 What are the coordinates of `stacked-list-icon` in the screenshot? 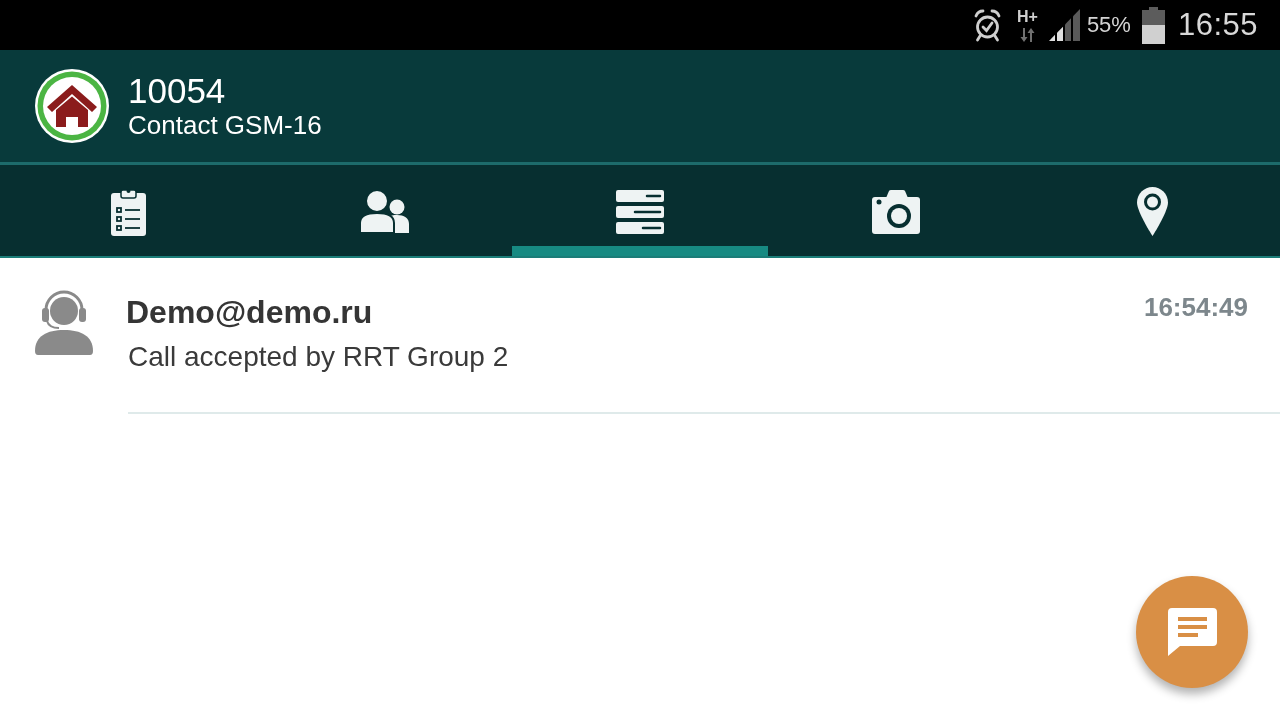 It's located at (640, 211).